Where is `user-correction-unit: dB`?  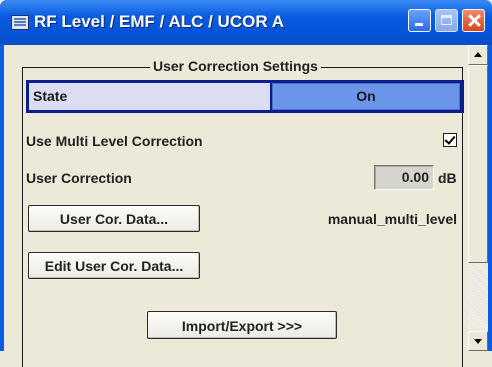
user-correction-unit: dB is located at coordinates (447, 178).